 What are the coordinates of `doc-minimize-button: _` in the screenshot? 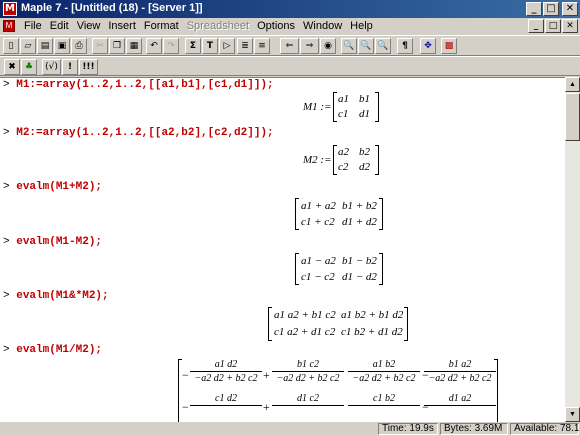 It's located at (536, 26).